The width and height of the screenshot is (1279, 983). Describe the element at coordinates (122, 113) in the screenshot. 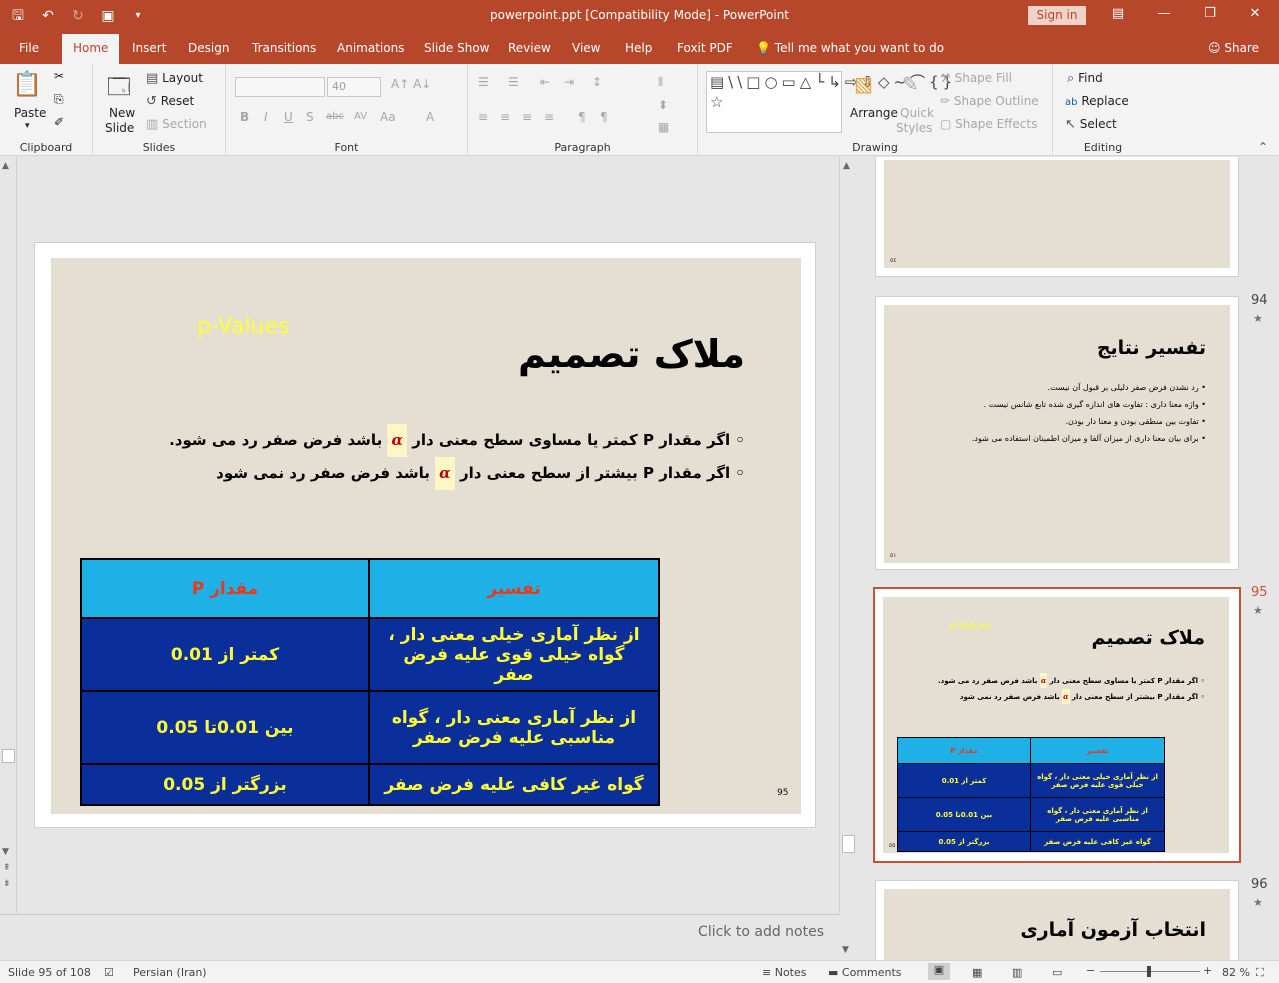

I see `new-slide-label-1: New` at that location.